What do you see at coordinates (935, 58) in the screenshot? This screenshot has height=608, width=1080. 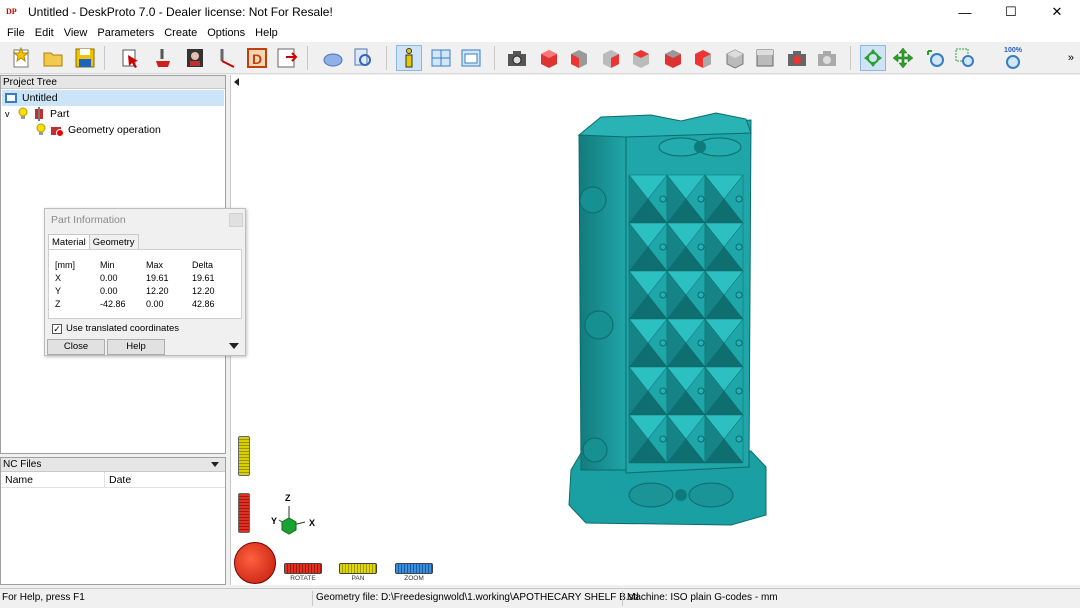 I see `zoom-mode-icon` at bounding box center [935, 58].